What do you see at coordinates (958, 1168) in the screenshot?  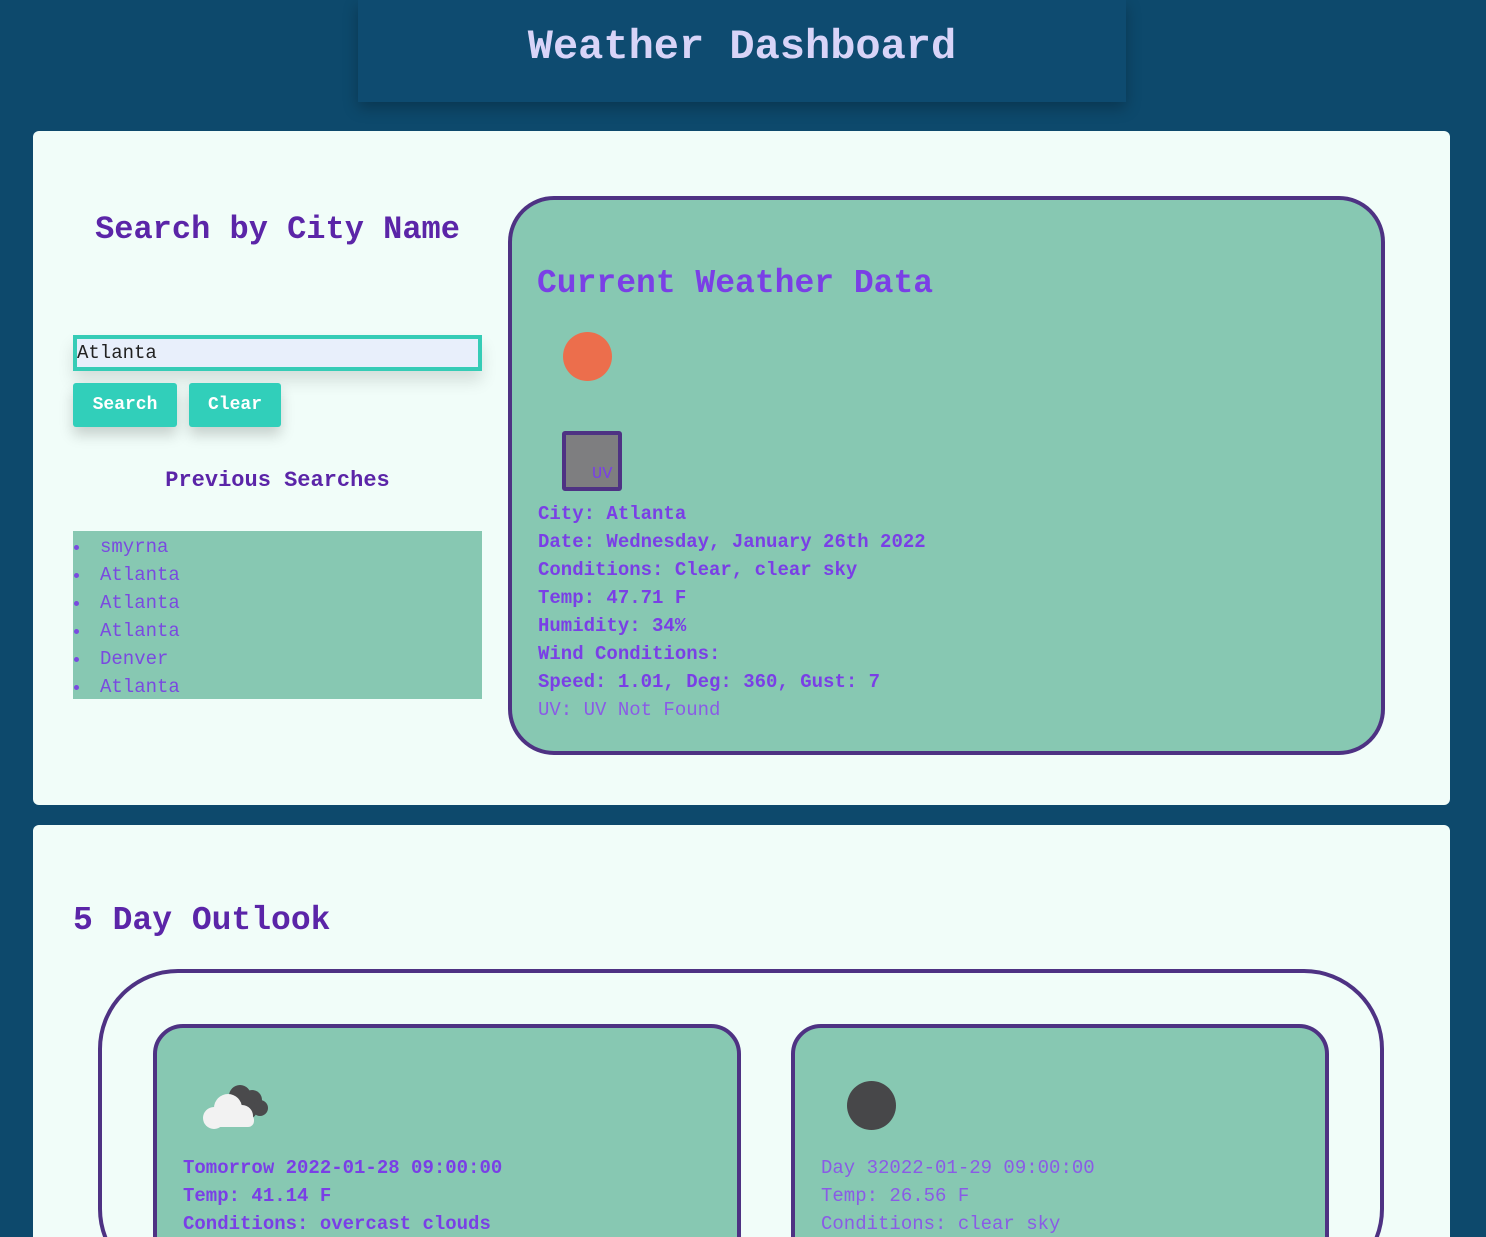 I see `forecast-heading: Day 32022-01-29 09:00:00` at bounding box center [958, 1168].